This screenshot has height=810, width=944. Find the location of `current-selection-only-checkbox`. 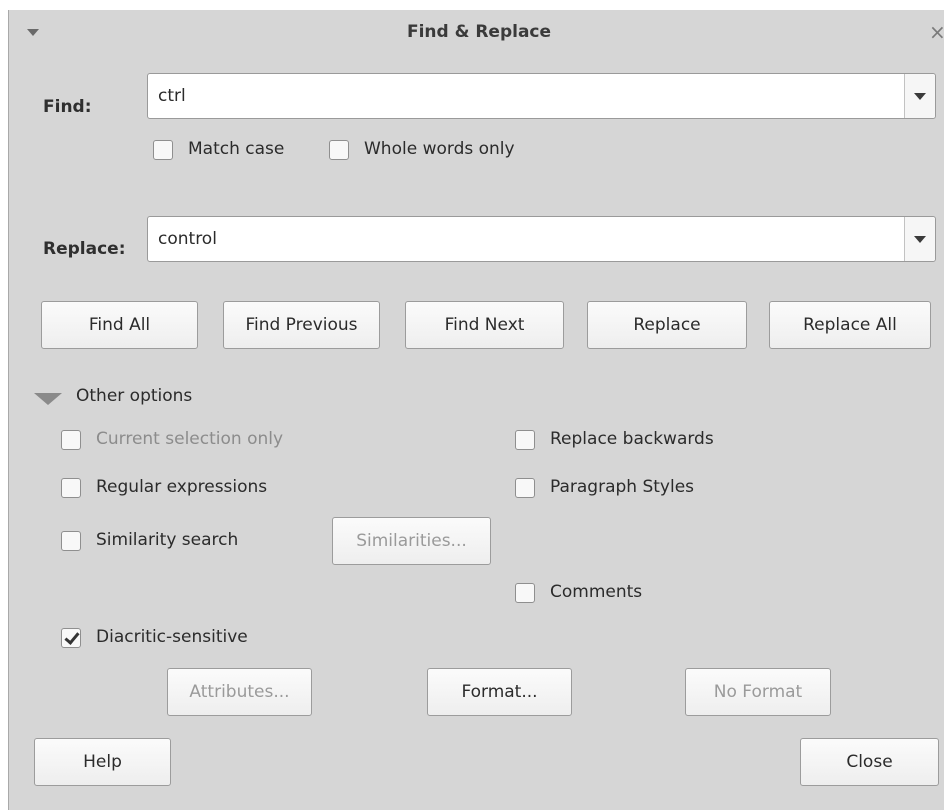

current-selection-only-checkbox is located at coordinates (71, 440).